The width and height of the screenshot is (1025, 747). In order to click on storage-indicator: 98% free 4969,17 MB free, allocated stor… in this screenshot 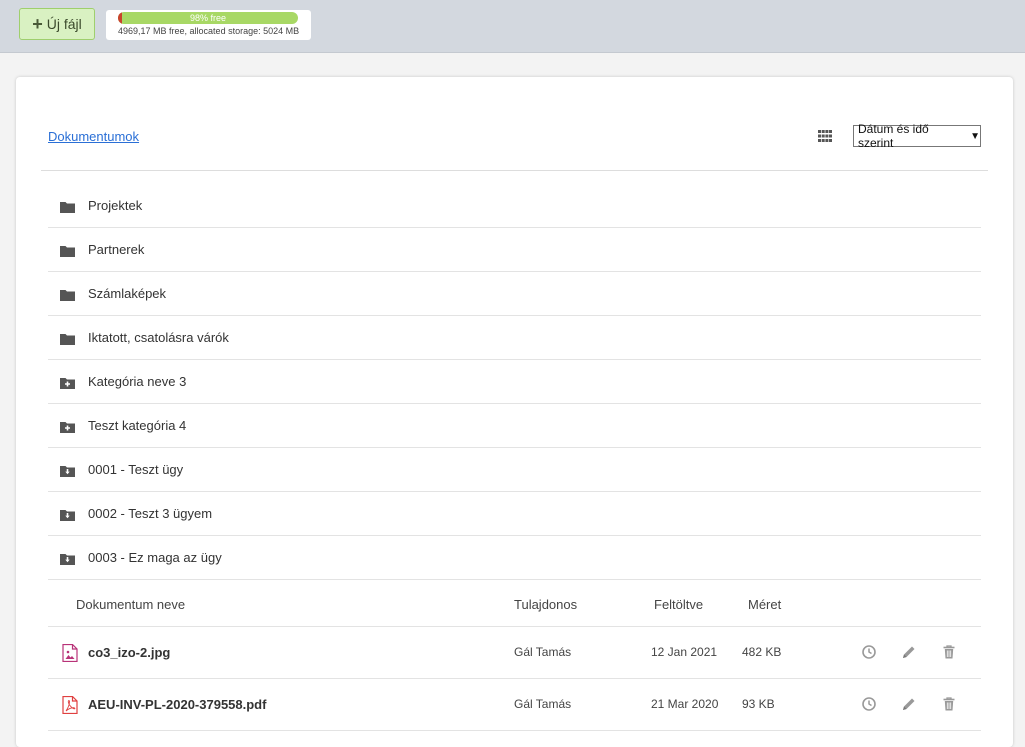, I will do `click(208, 25)`.